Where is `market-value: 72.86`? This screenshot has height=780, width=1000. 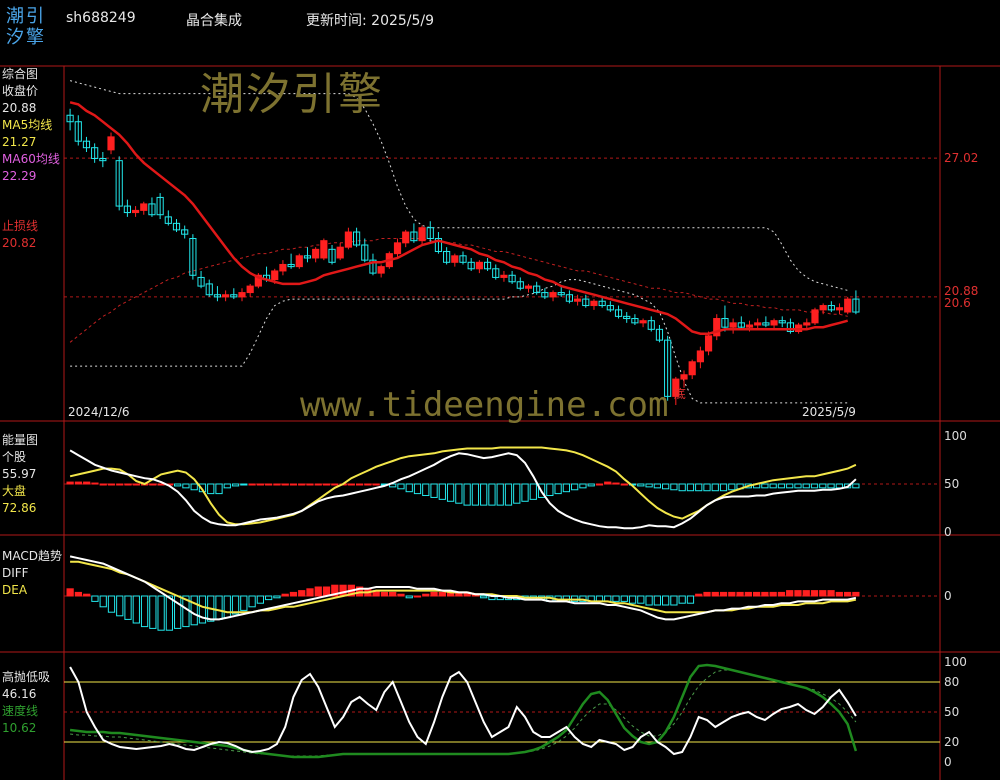
market-value: 72.86 is located at coordinates (19, 508).